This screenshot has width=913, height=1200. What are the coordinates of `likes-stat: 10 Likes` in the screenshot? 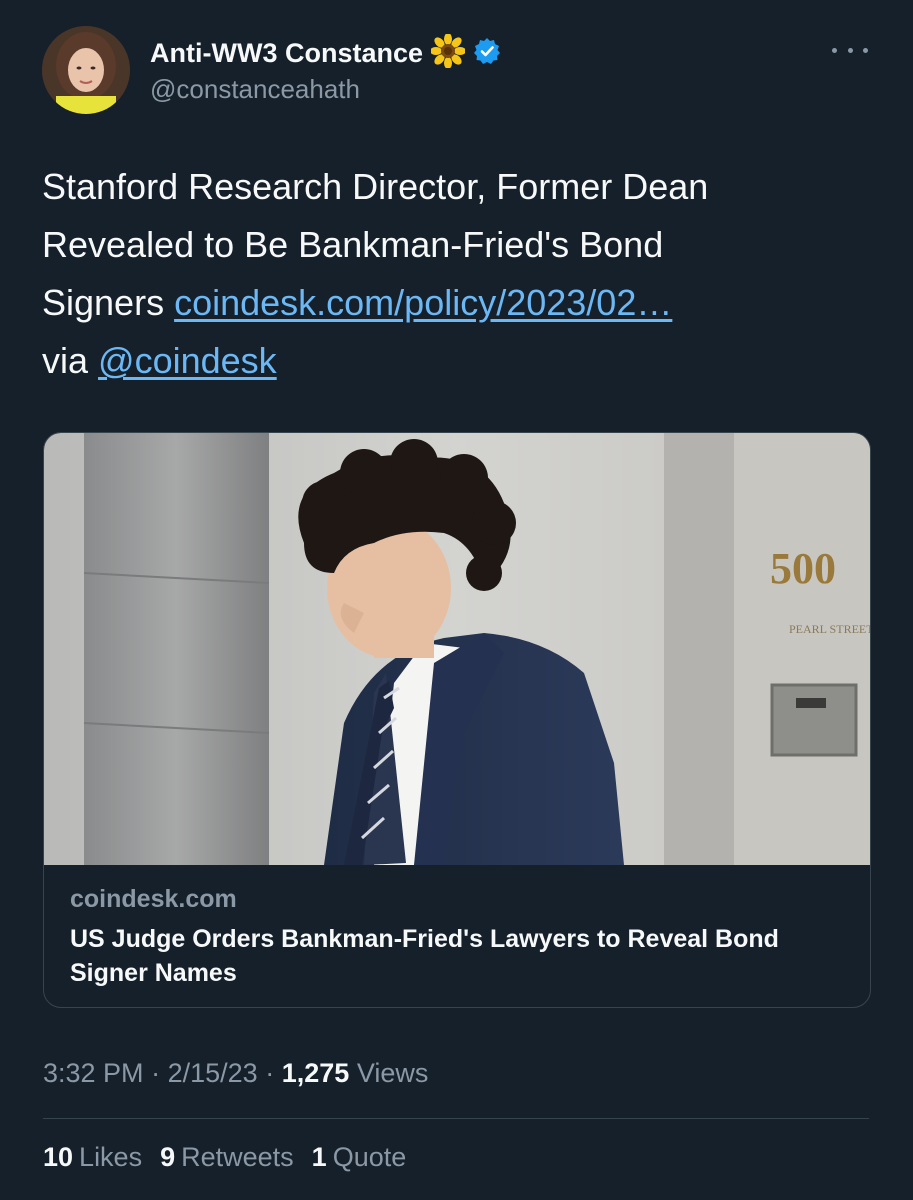 It's located at (92, 1157).